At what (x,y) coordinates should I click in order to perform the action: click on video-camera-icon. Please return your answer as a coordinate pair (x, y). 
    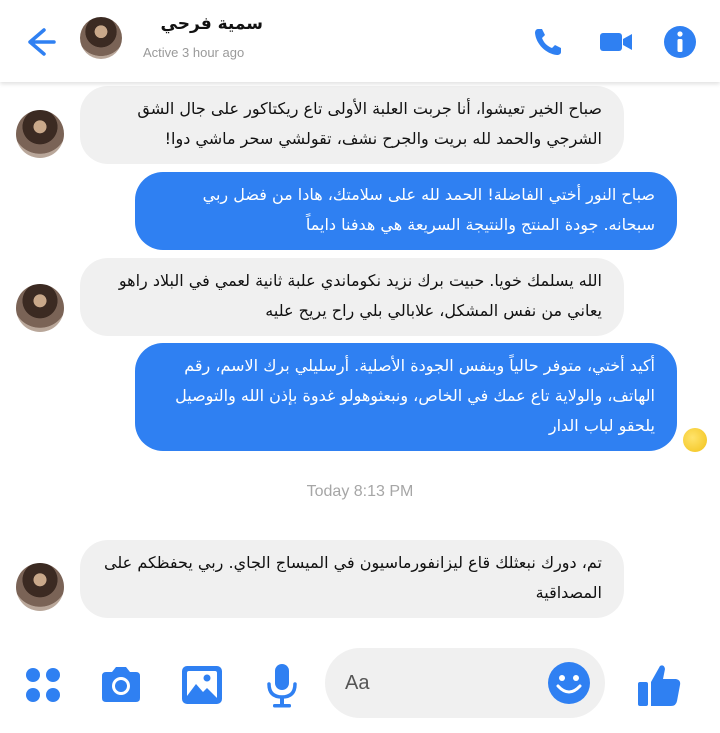
    Looking at the image, I should click on (616, 42).